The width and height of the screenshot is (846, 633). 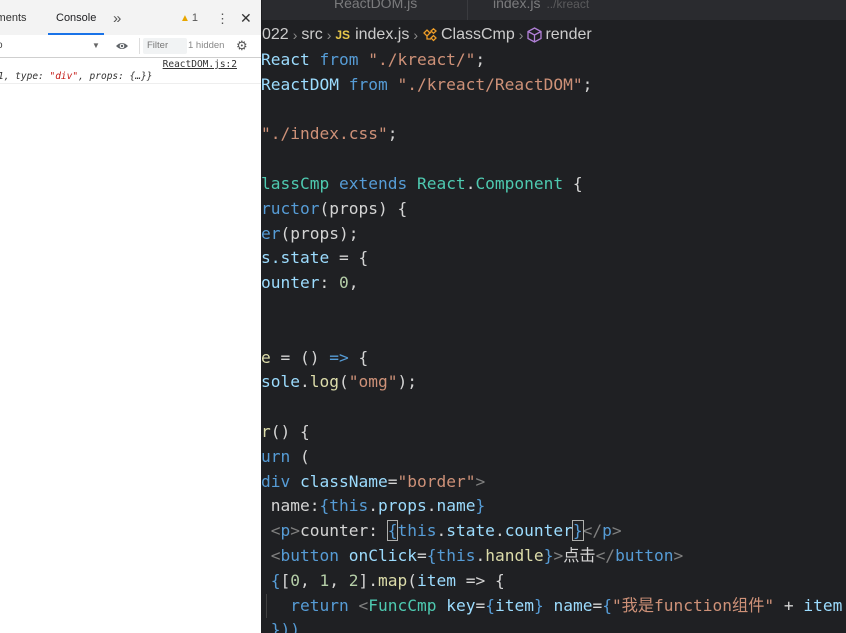 What do you see at coordinates (275, 555) in the screenshot?
I see `code-token: <` at bounding box center [275, 555].